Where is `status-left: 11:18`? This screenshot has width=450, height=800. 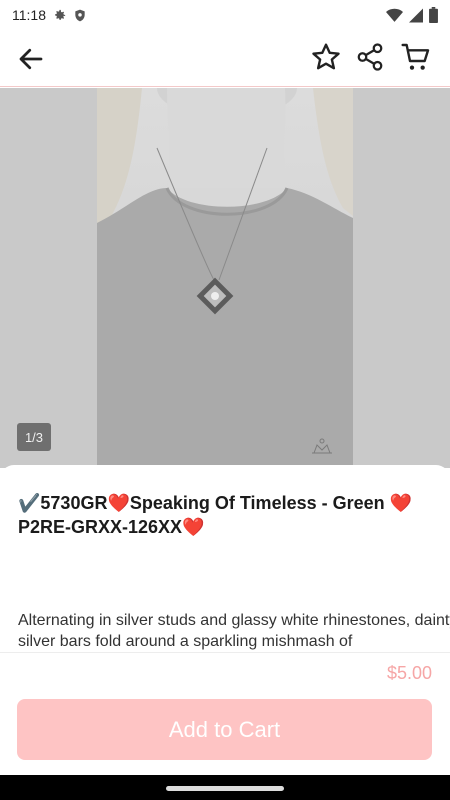 status-left: 11:18 is located at coordinates (49, 15).